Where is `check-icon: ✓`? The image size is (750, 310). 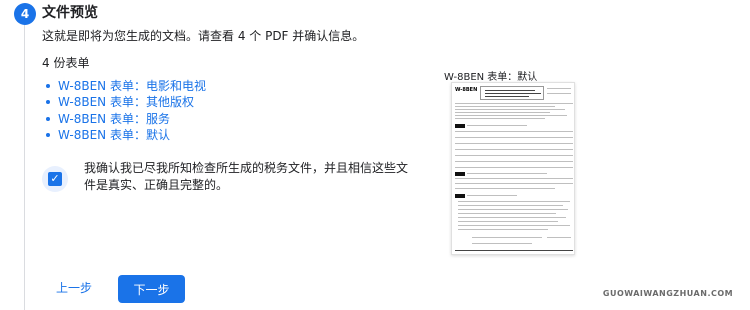
check-icon: ✓ is located at coordinates (55, 179).